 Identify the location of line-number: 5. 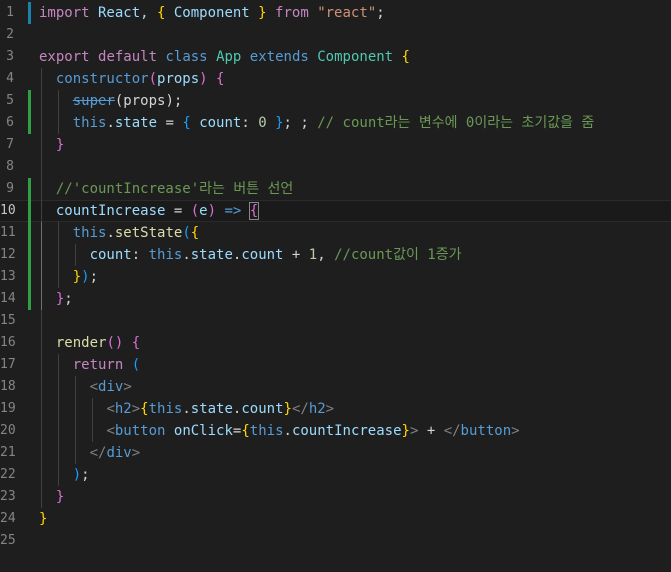
(10, 100).